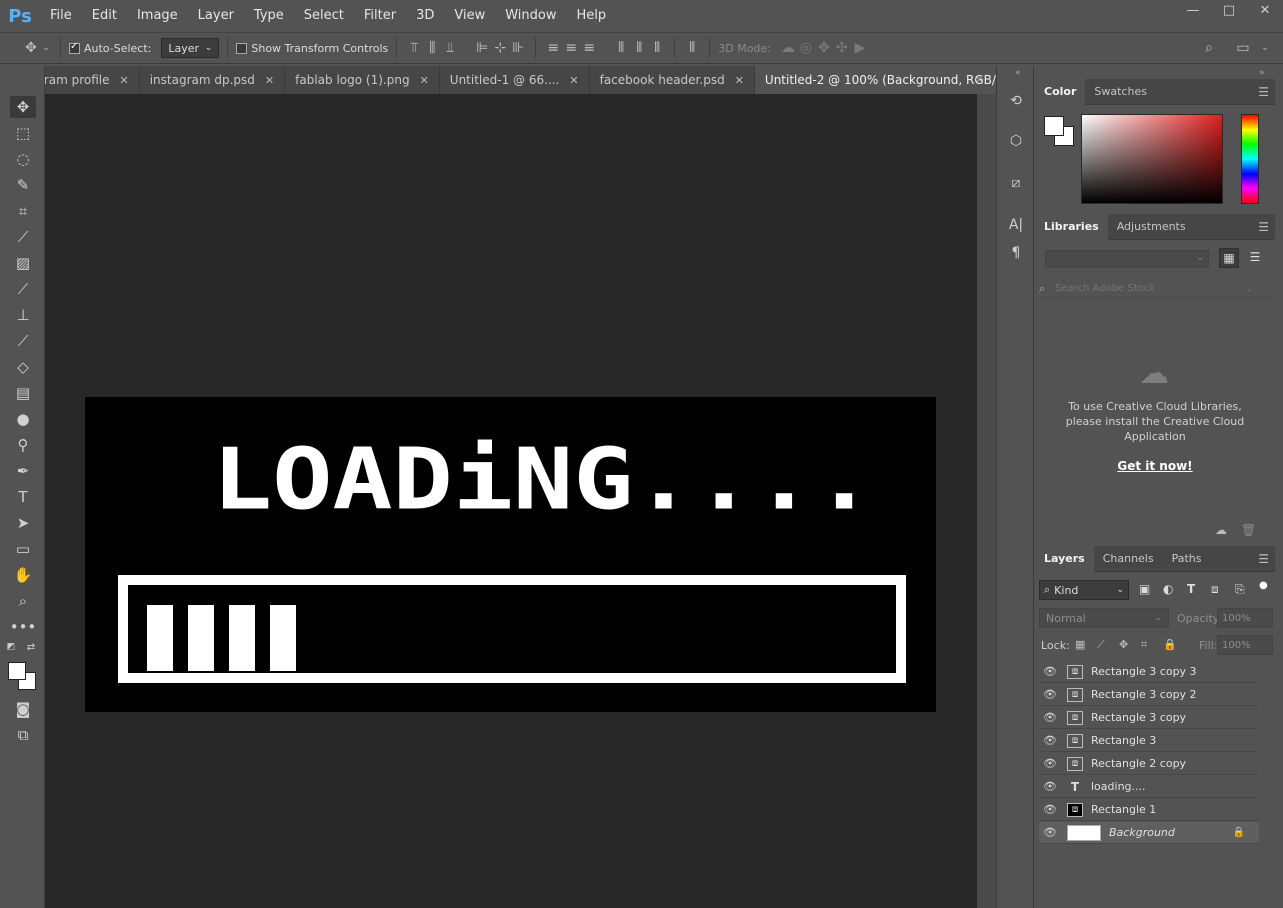  What do you see at coordinates (23, 445) in the screenshot?
I see `dodge-tool-icon: ⚲` at bounding box center [23, 445].